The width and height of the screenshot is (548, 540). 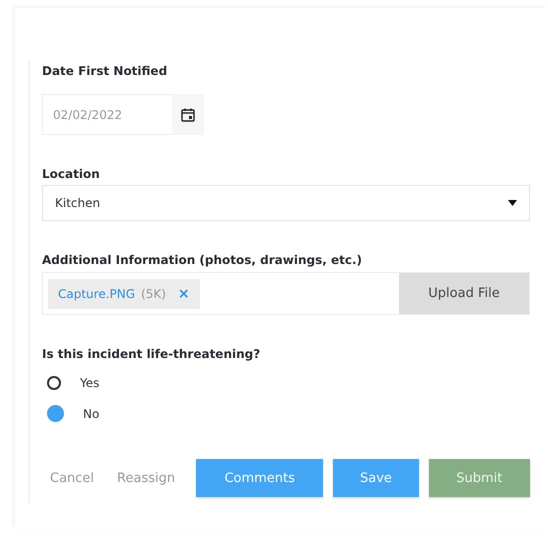 What do you see at coordinates (181, 294) in the screenshot?
I see `remove-button: ×` at bounding box center [181, 294].